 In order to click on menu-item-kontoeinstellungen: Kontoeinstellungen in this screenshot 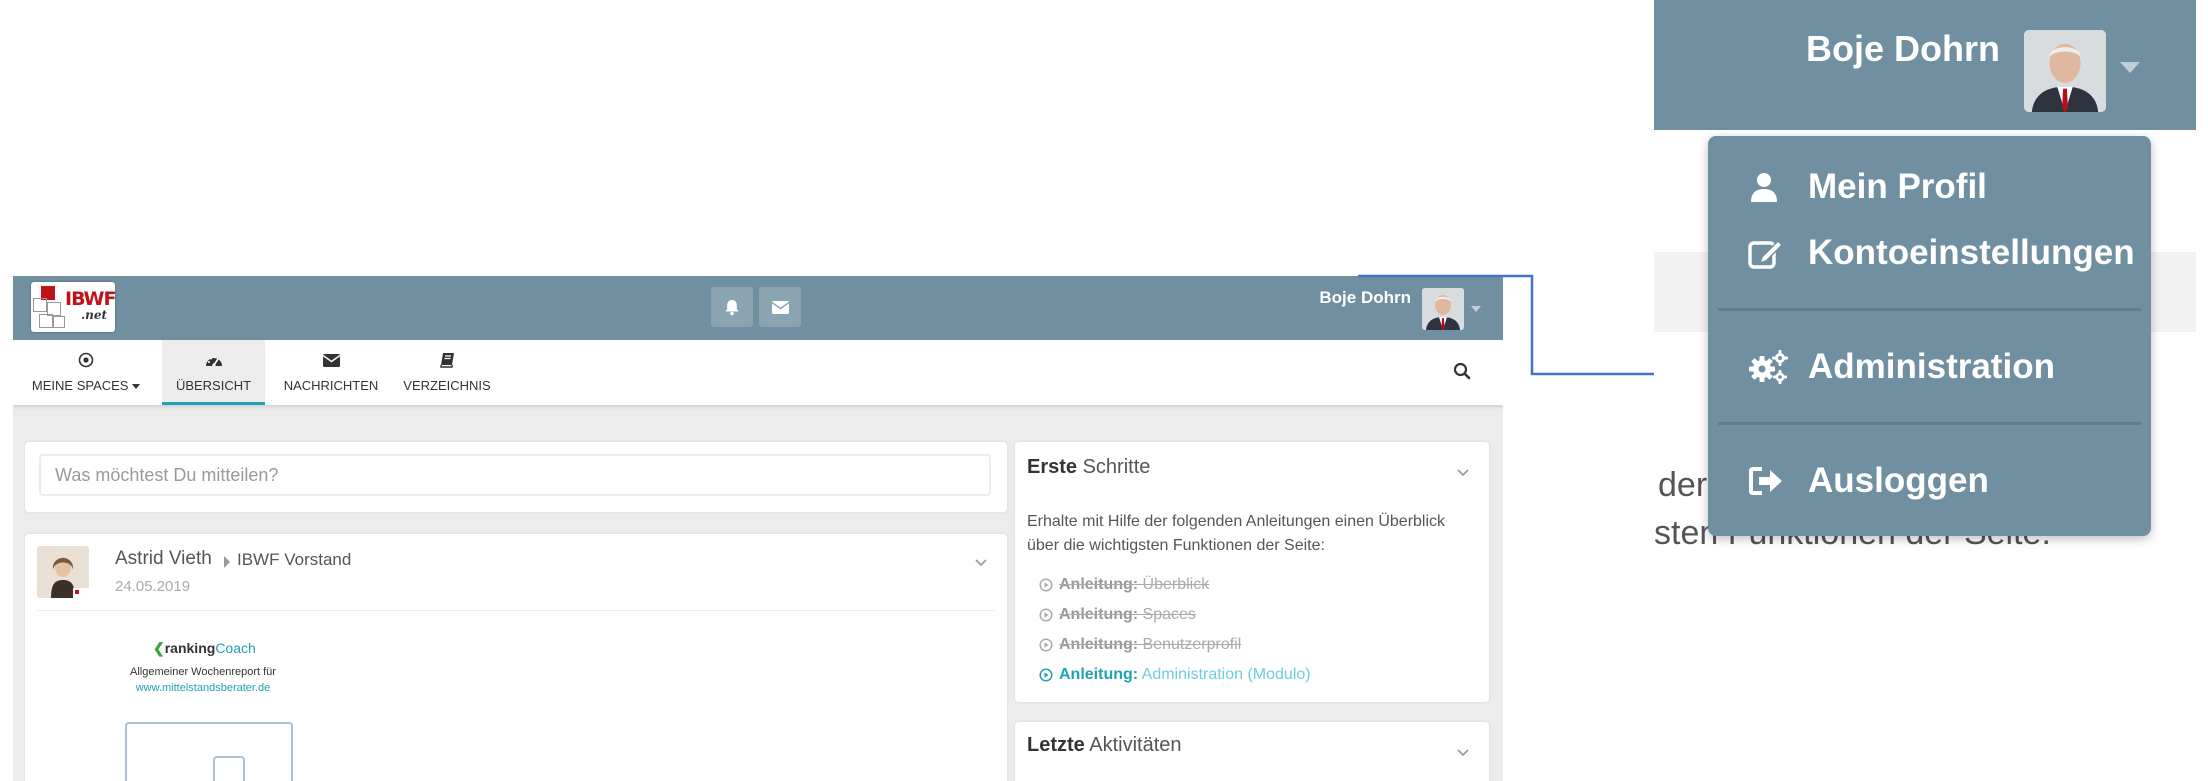, I will do `click(1929, 253)`.